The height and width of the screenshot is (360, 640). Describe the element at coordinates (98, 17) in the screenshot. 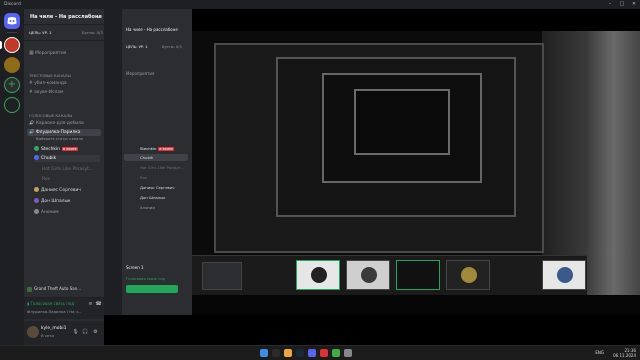

I see `chevron-down-icon: ⌄` at that location.